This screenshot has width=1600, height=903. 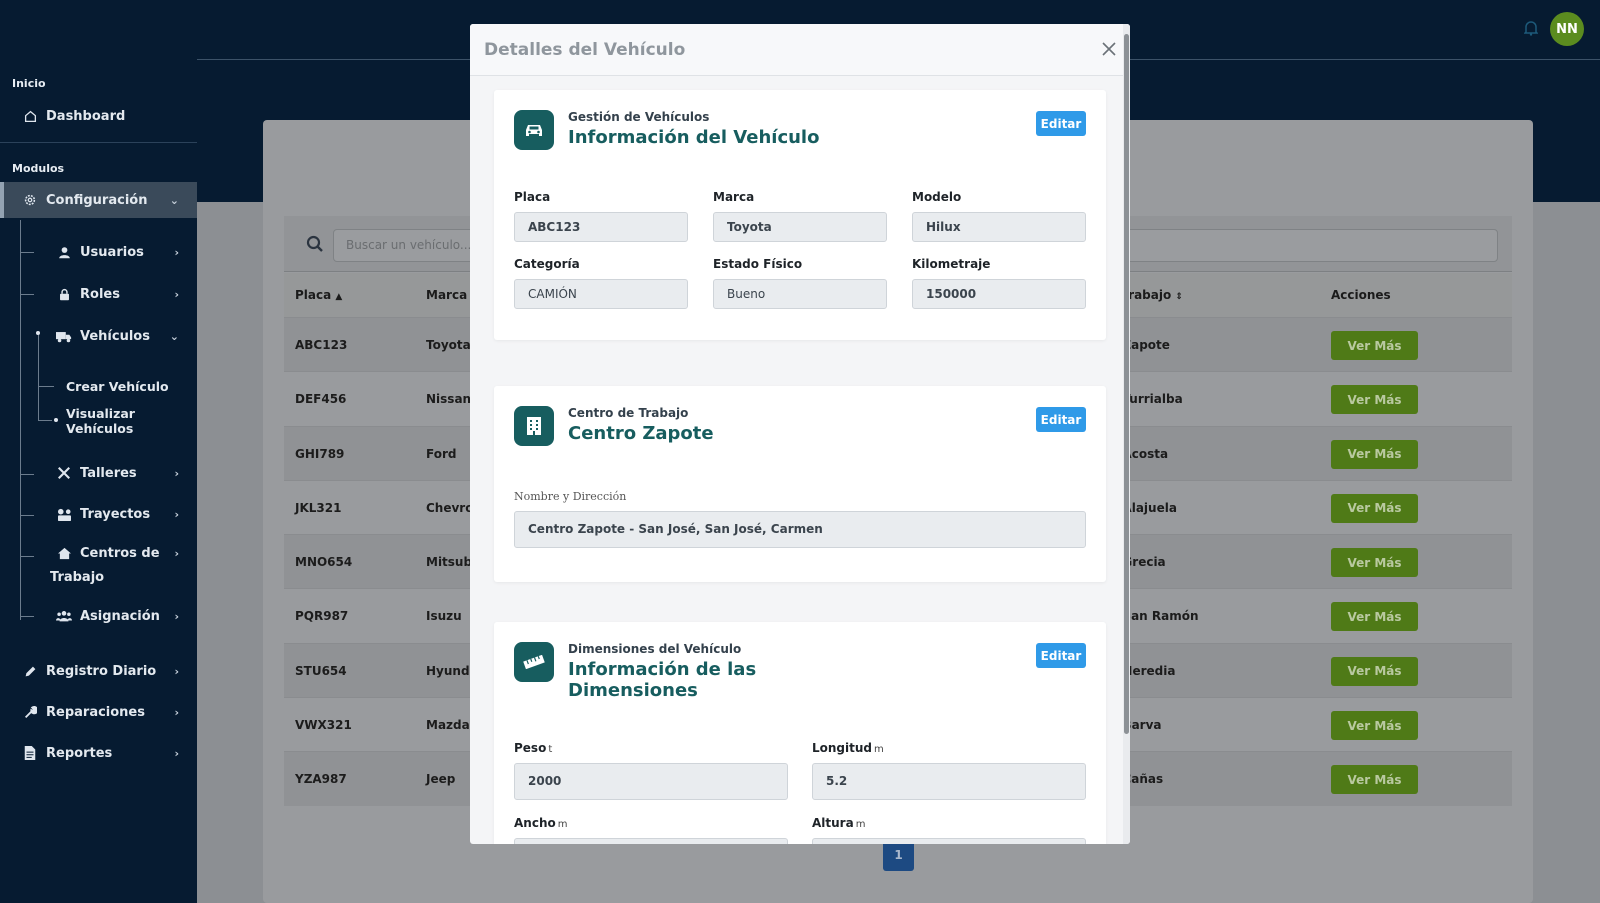 I want to click on cell-placa: JKL321, so click(x=318, y=507).